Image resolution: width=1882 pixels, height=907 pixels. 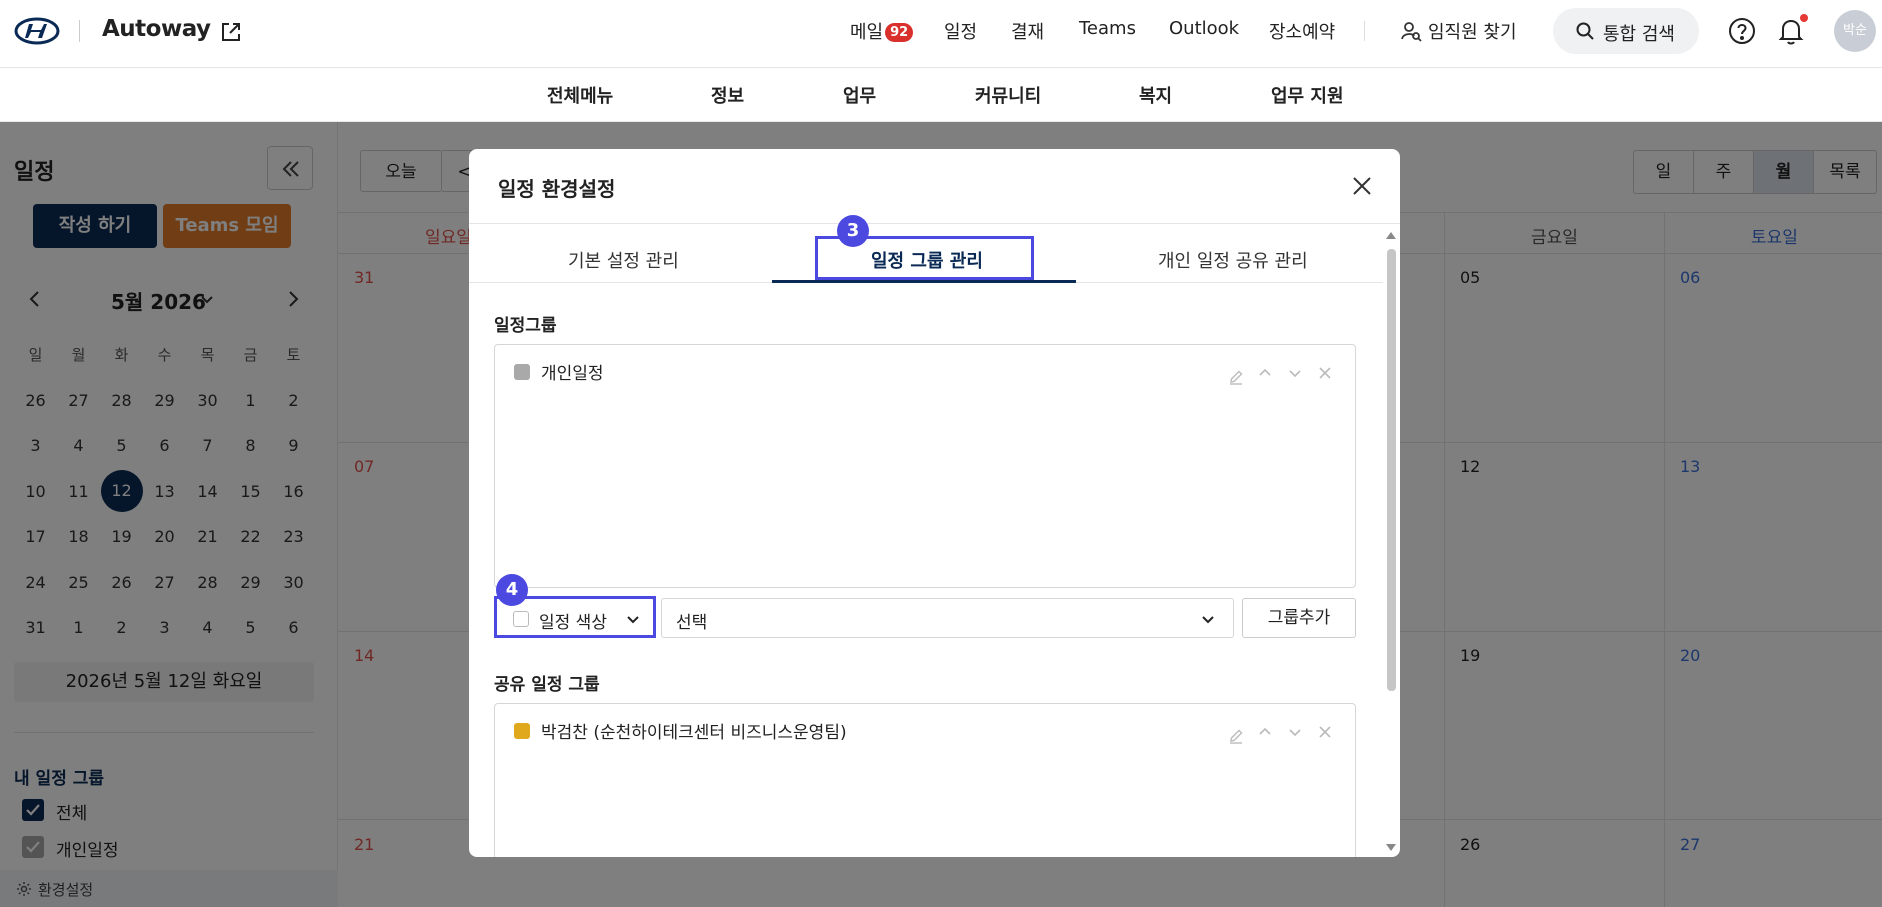 I want to click on group-name: 개인일정, so click(x=572, y=374).